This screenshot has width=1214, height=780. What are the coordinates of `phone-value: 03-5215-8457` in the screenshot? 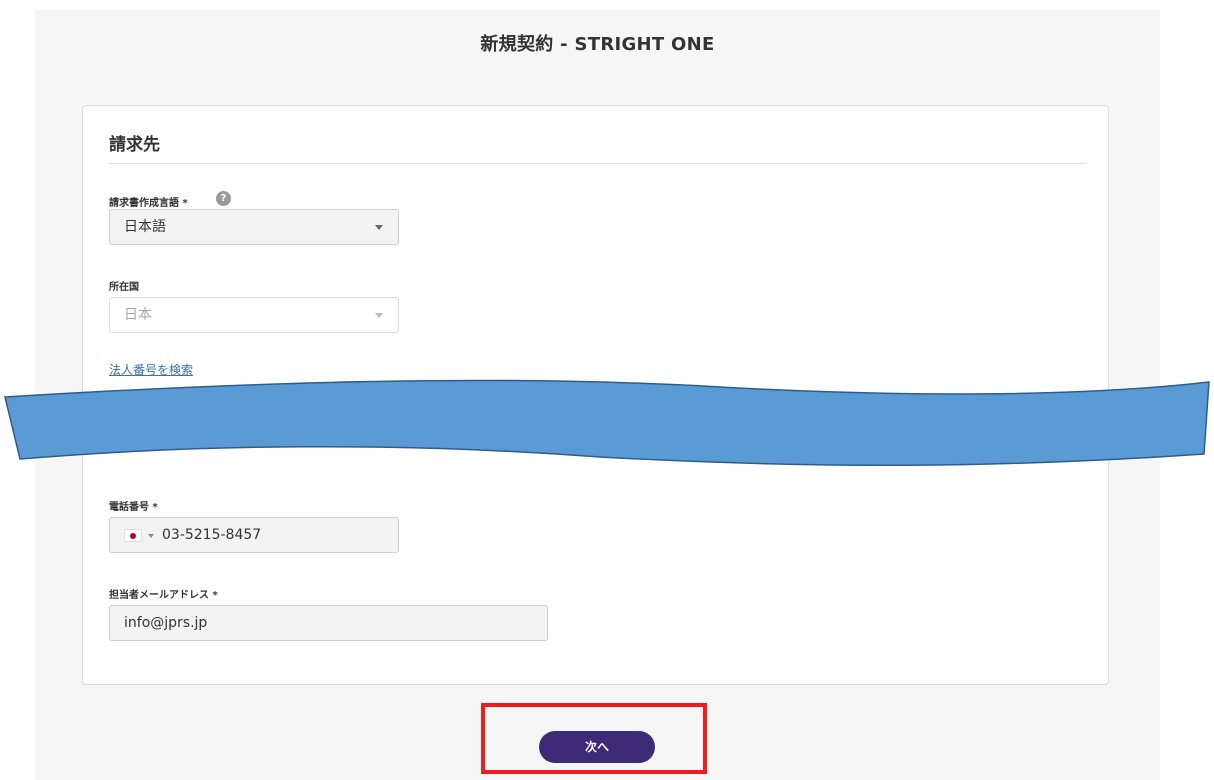 It's located at (212, 535).